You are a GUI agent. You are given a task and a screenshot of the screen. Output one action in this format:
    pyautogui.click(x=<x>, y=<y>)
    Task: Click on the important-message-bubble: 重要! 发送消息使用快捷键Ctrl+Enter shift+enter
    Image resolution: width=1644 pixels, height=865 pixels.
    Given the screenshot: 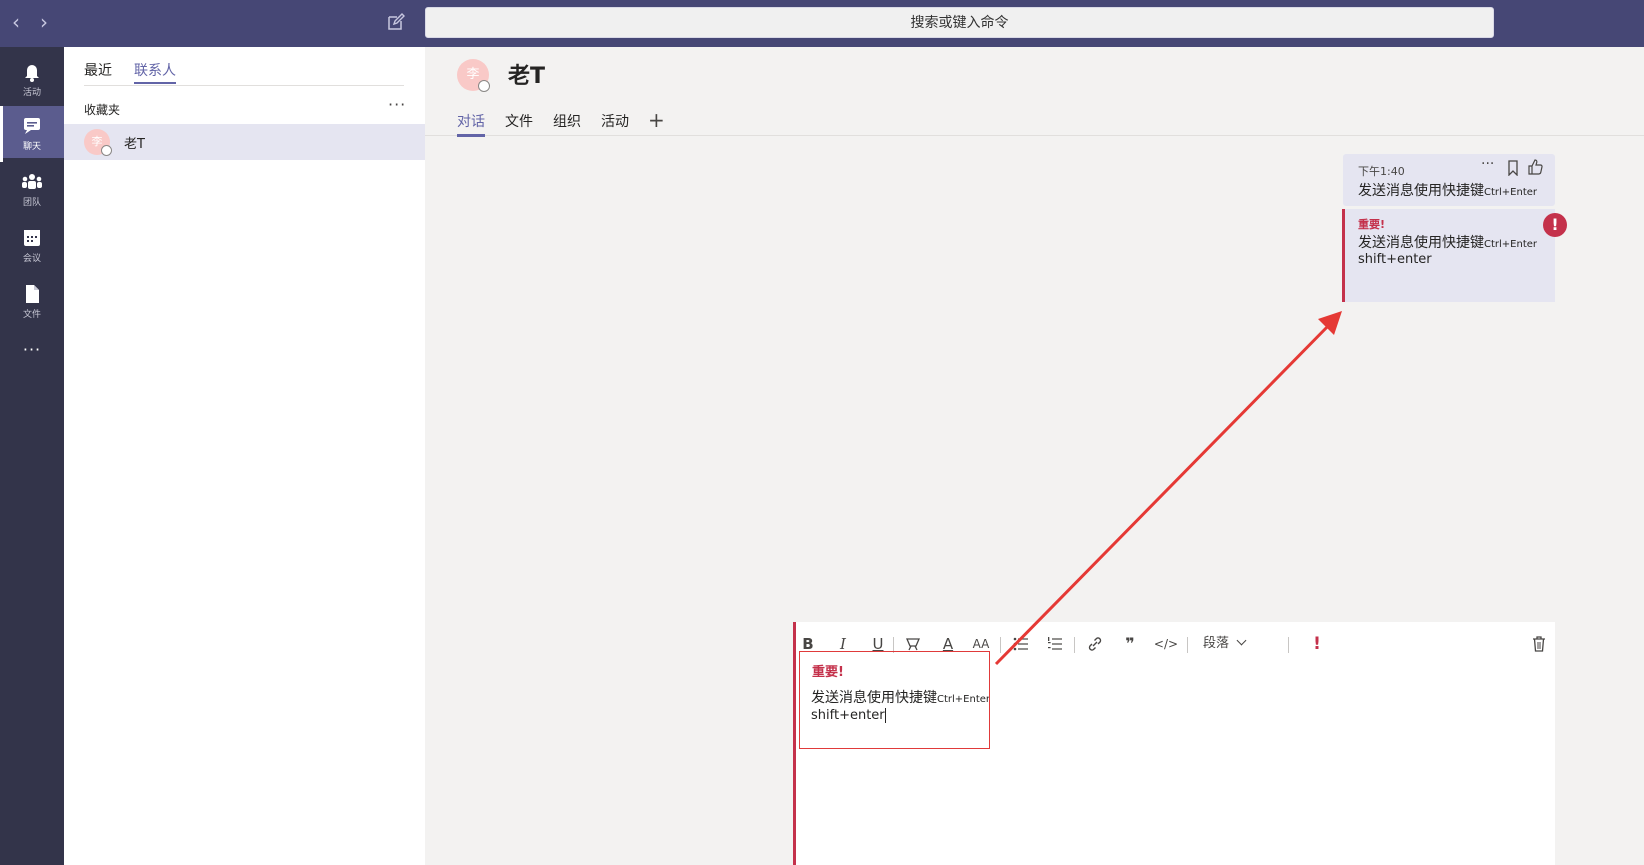 What is the action you would take?
    pyautogui.click(x=1448, y=255)
    